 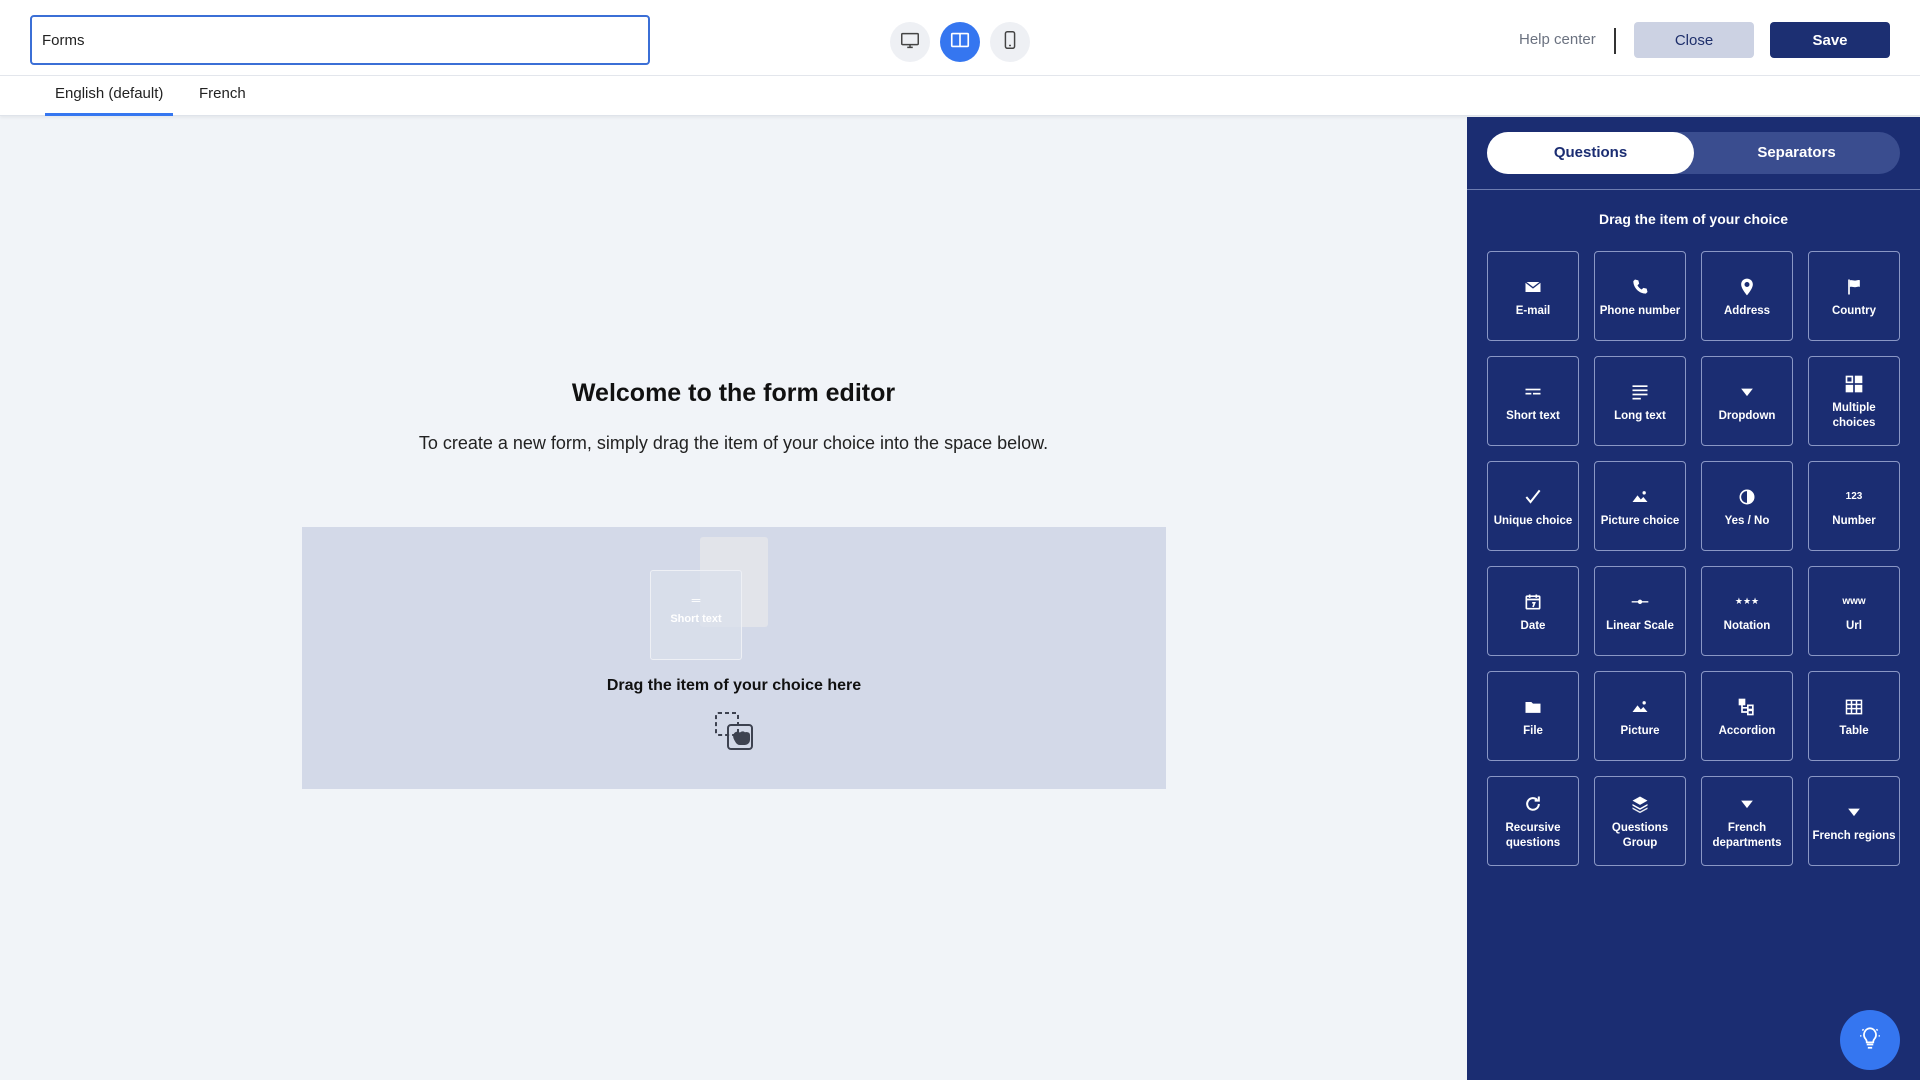 I want to click on language-tabs: English (default) French, so click(x=960, y=96).